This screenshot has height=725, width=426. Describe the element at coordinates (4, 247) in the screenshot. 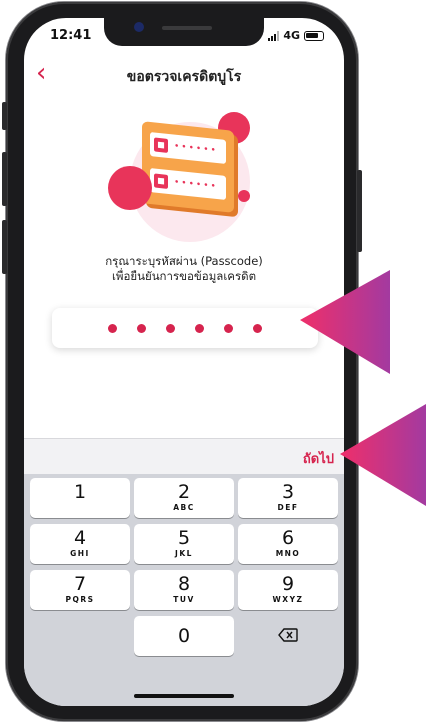

I see `volume-down-button` at that location.